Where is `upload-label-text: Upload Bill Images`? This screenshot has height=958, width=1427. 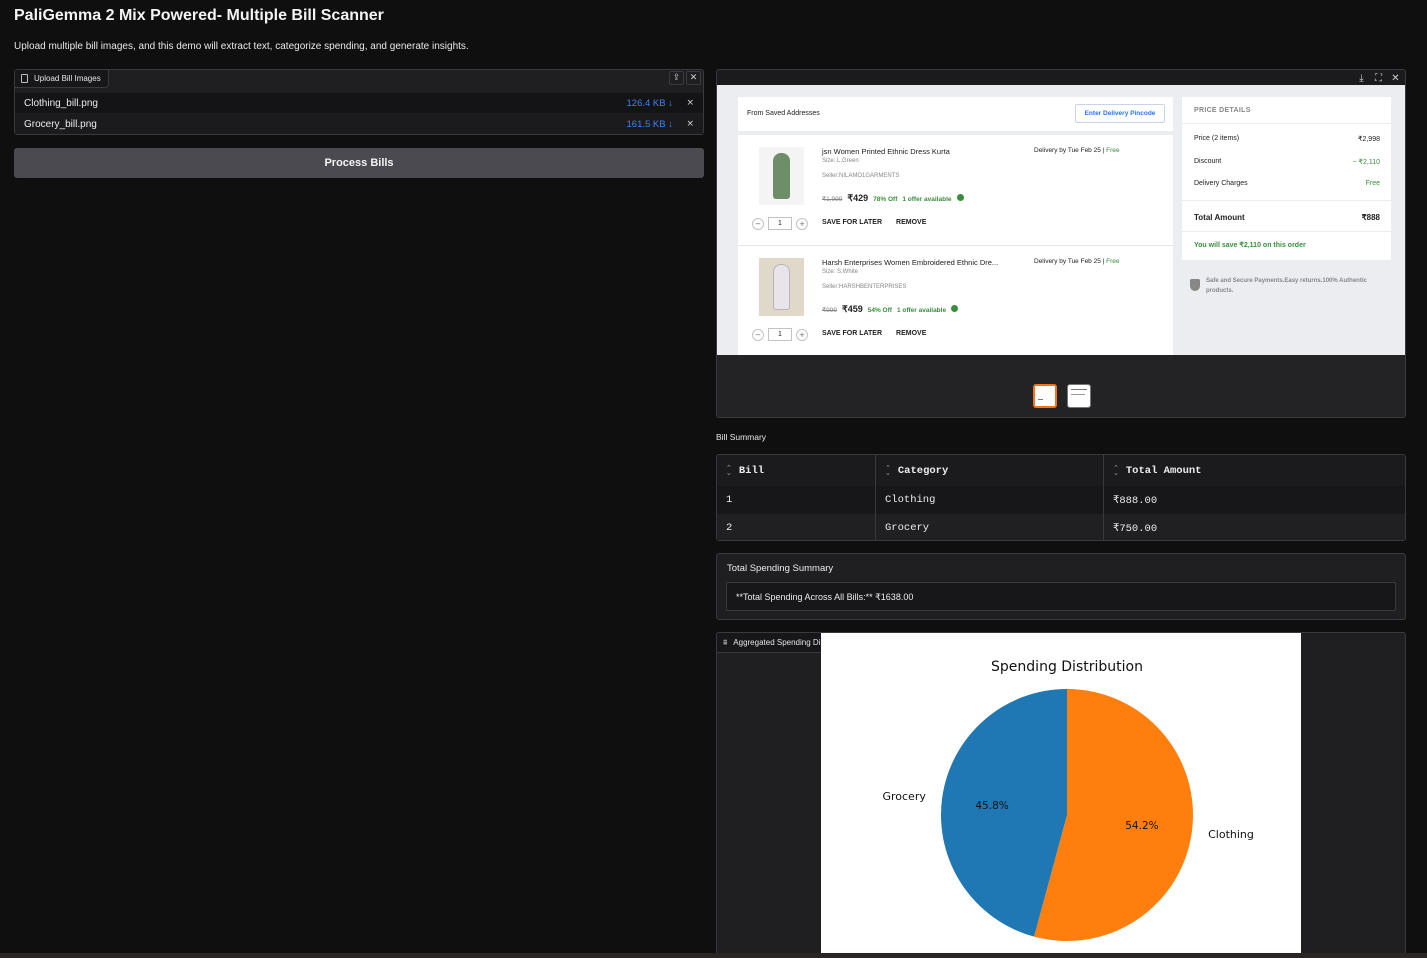
upload-label-text: Upload Bill Images is located at coordinates (67, 78).